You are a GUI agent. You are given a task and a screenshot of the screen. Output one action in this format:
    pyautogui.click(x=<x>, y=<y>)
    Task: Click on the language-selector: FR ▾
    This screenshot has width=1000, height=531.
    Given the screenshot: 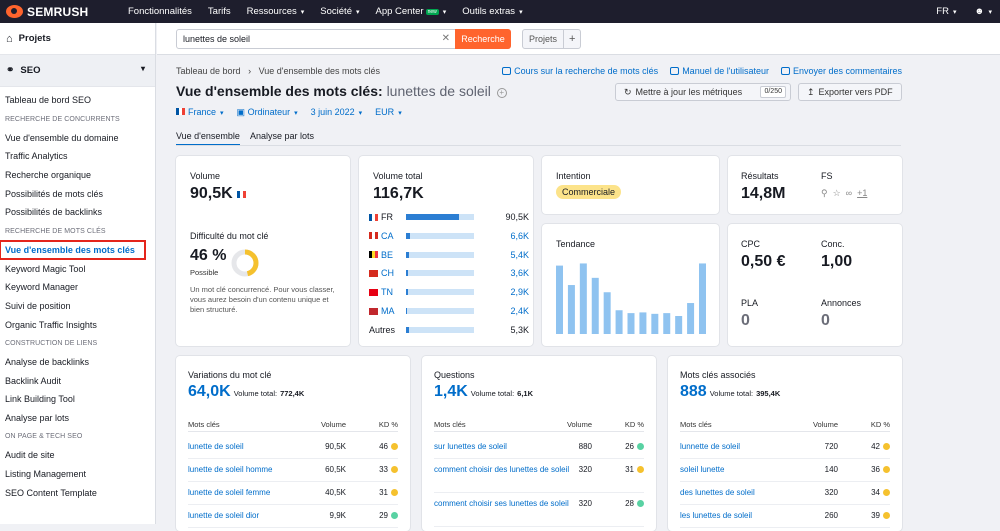 What is the action you would take?
    pyautogui.click(x=946, y=11)
    